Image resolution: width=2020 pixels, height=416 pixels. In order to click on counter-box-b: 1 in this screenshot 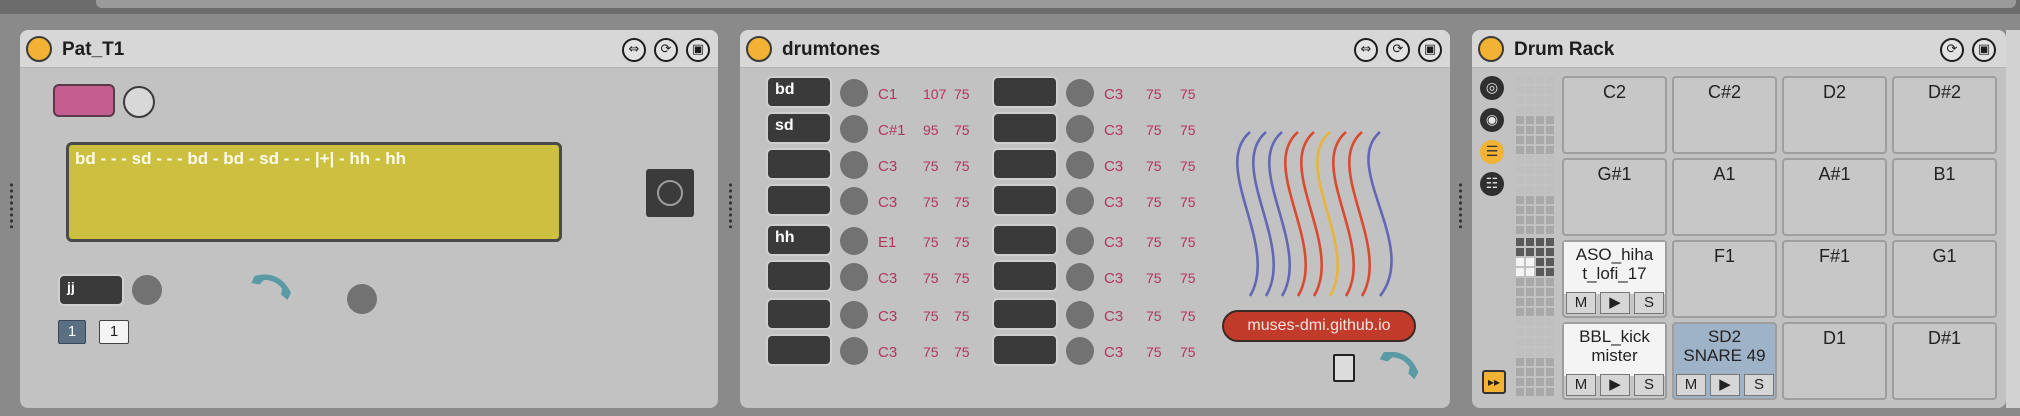, I will do `click(114, 332)`.